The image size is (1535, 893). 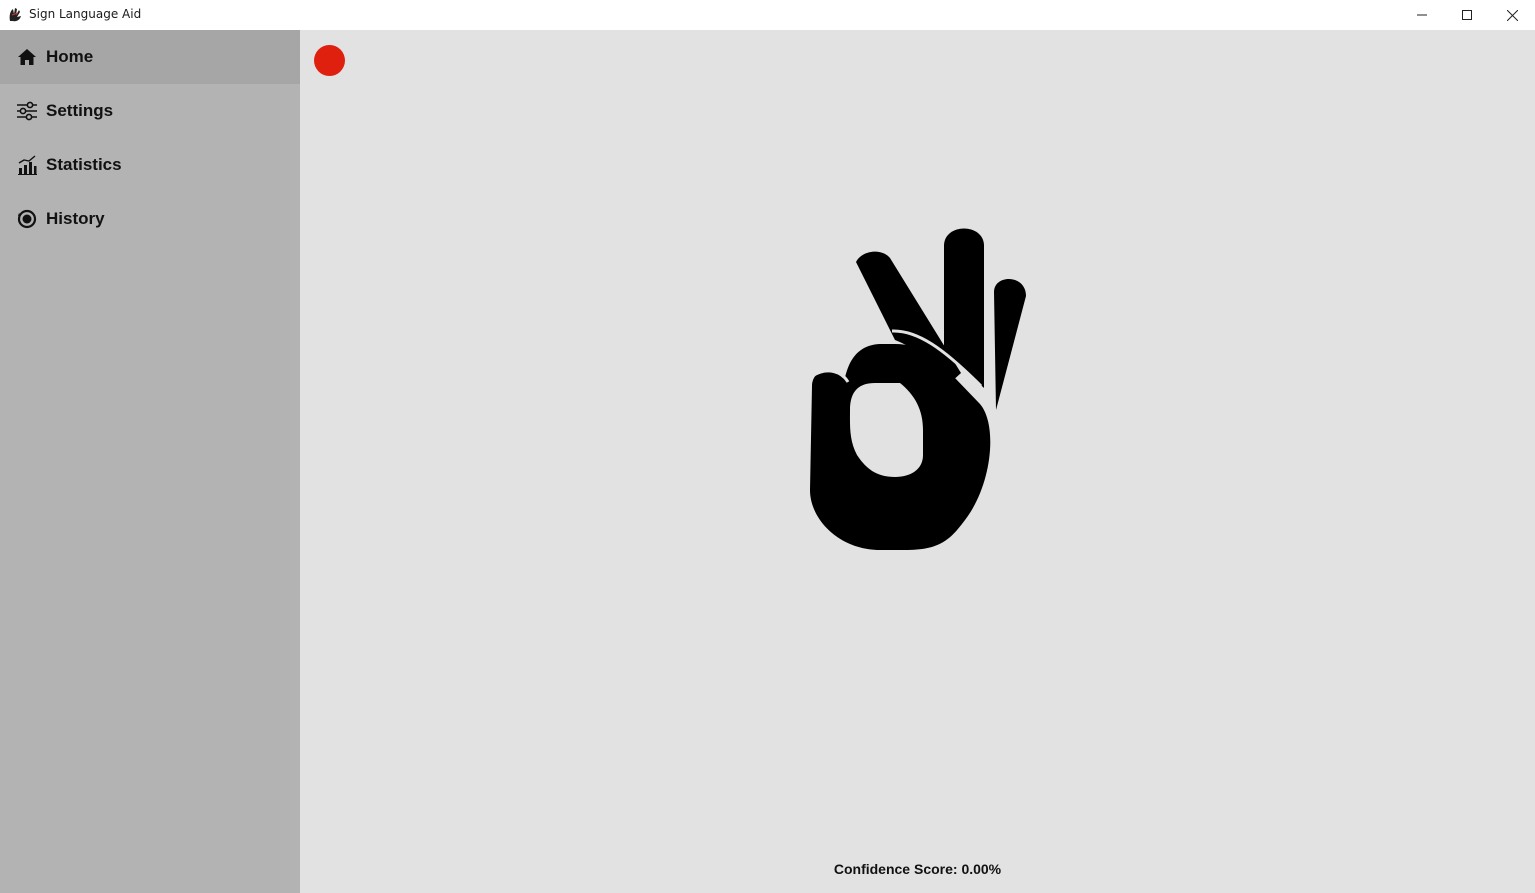 I want to click on history-icon, so click(x=27, y=219).